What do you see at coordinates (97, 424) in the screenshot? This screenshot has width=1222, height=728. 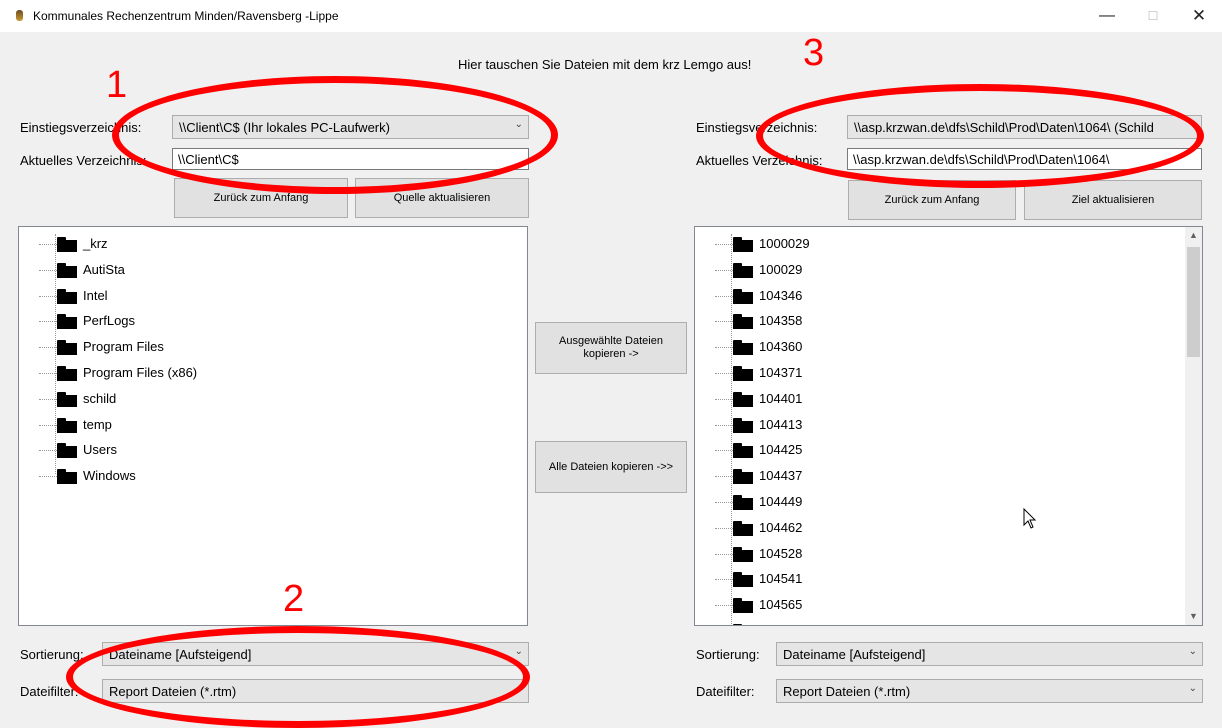 I see `tree-item-label: temp` at bounding box center [97, 424].